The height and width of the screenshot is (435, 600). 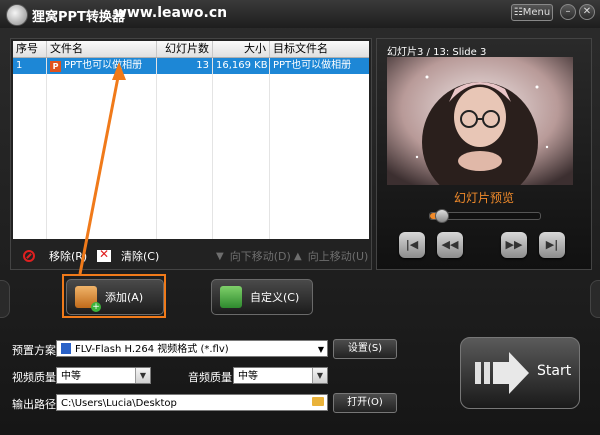 I want to click on add-file-icon: +, so click(x=88, y=299).